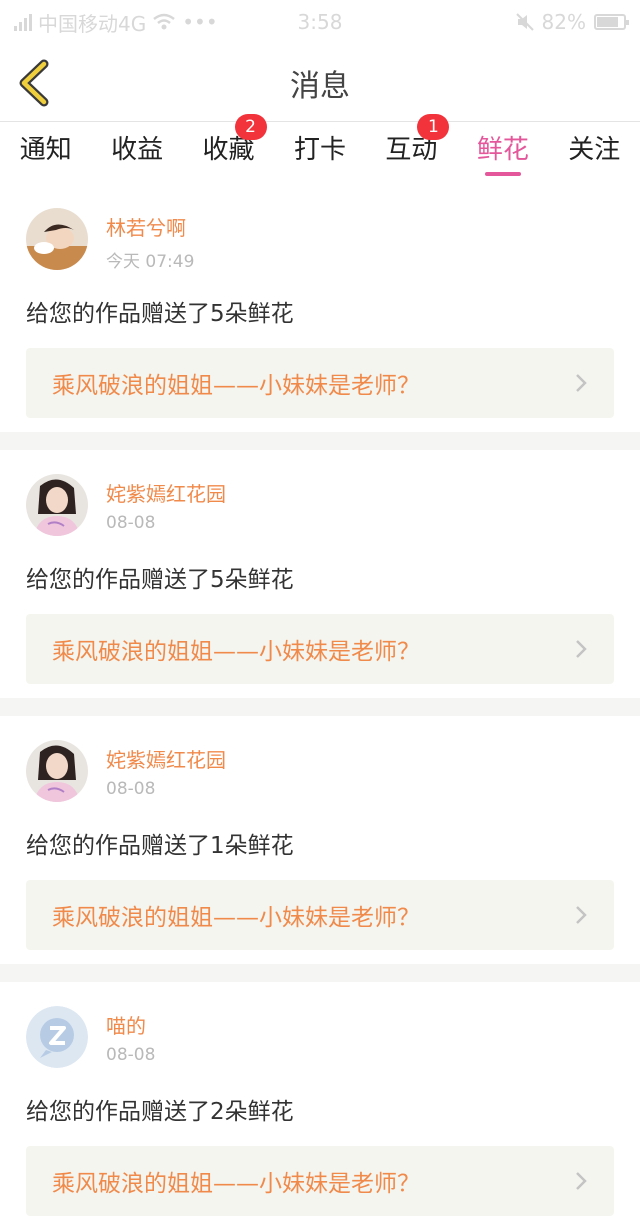  I want to click on tab-label: 鲜花, so click(502, 150).